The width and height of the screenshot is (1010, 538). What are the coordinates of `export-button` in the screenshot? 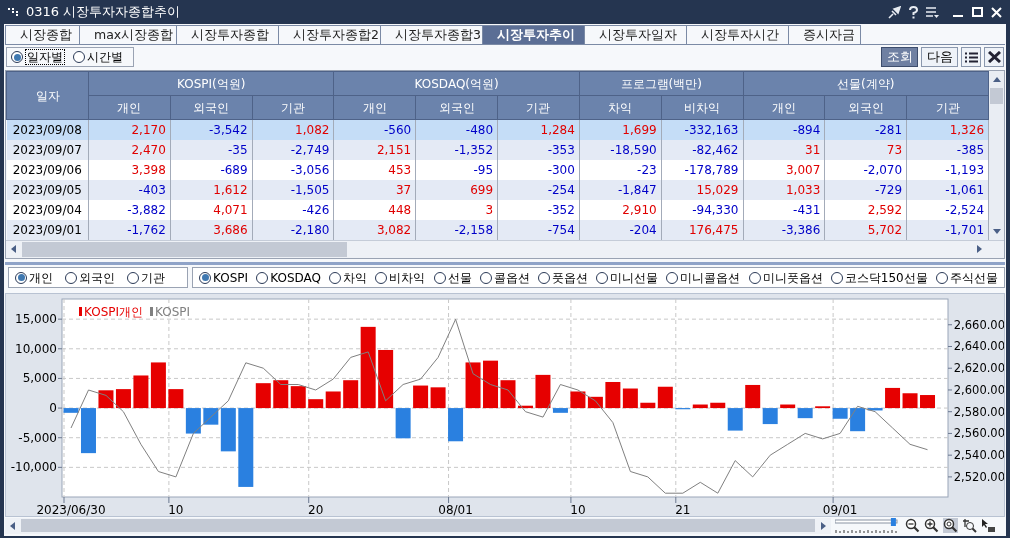 It's located at (994, 57).